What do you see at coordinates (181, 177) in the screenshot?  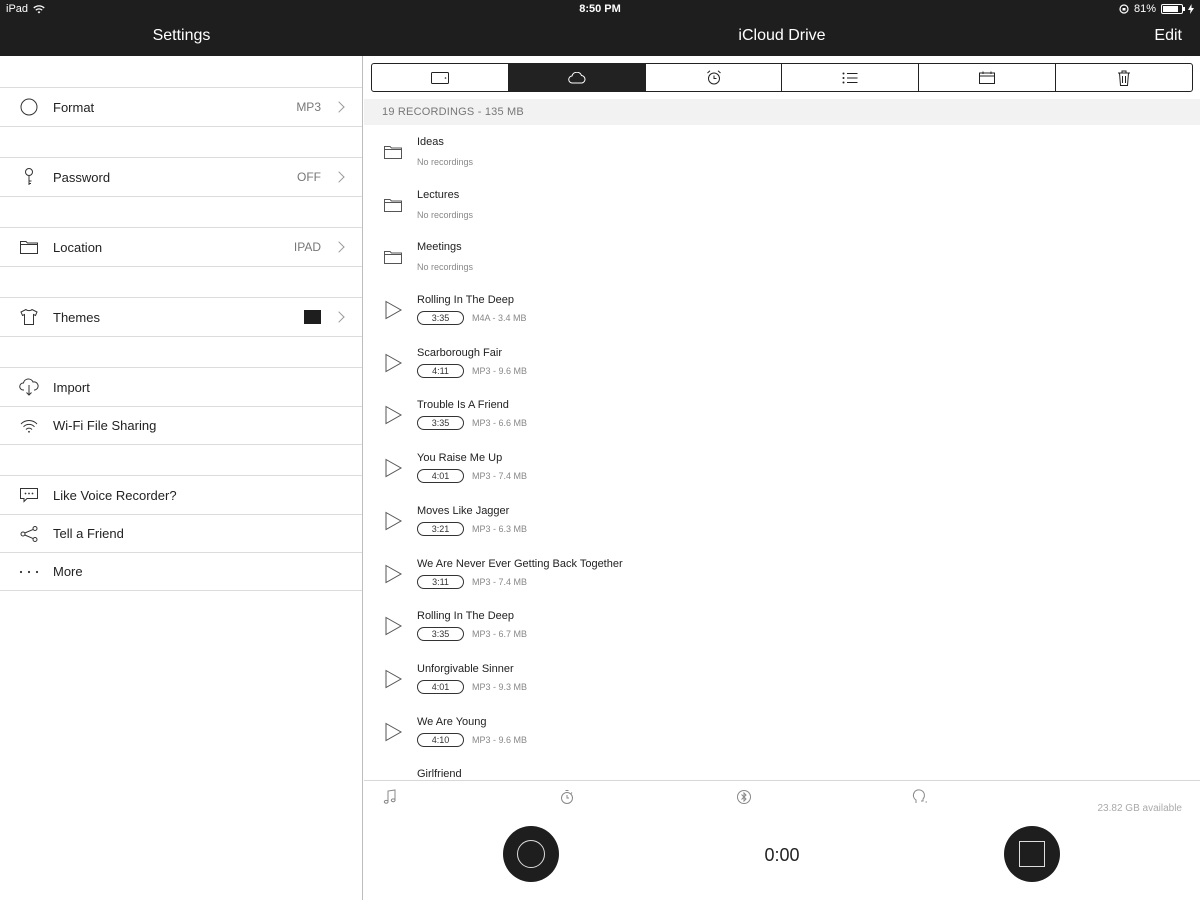 I see `settings-row-password: Password OFF` at bounding box center [181, 177].